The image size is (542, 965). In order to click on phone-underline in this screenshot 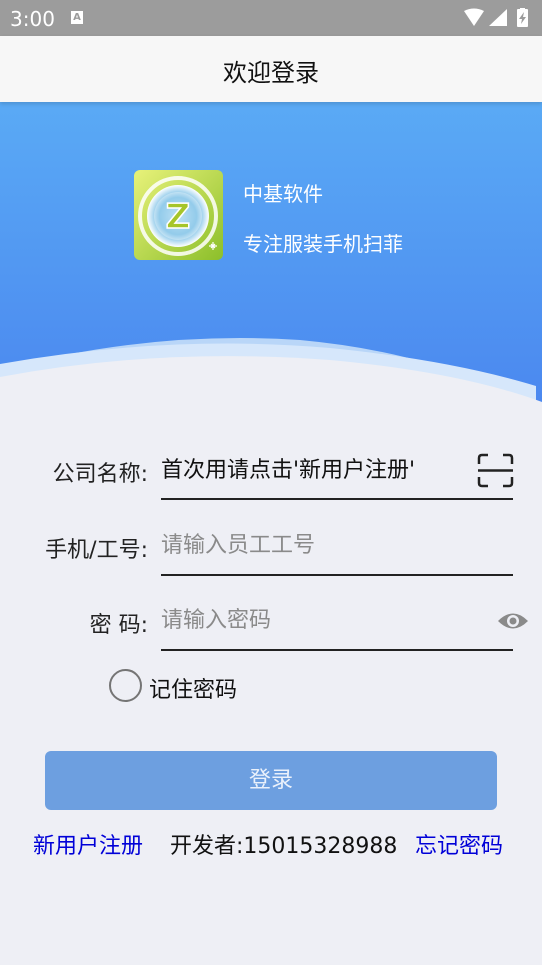, I will do `click(337, 575)`.